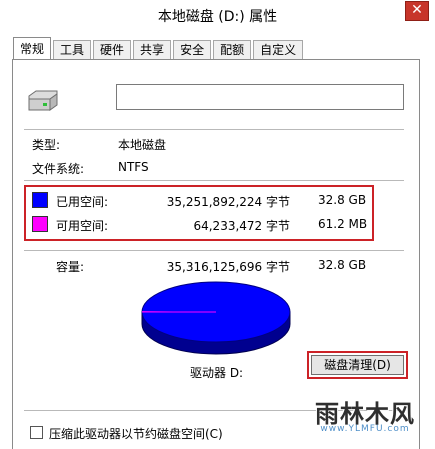 This screenshot has height=449, width=435. What do you see at coordinates (82, 202) in the screenshot?
I see `used-space-label: 已用空间:` at bounding box center [82, 202].